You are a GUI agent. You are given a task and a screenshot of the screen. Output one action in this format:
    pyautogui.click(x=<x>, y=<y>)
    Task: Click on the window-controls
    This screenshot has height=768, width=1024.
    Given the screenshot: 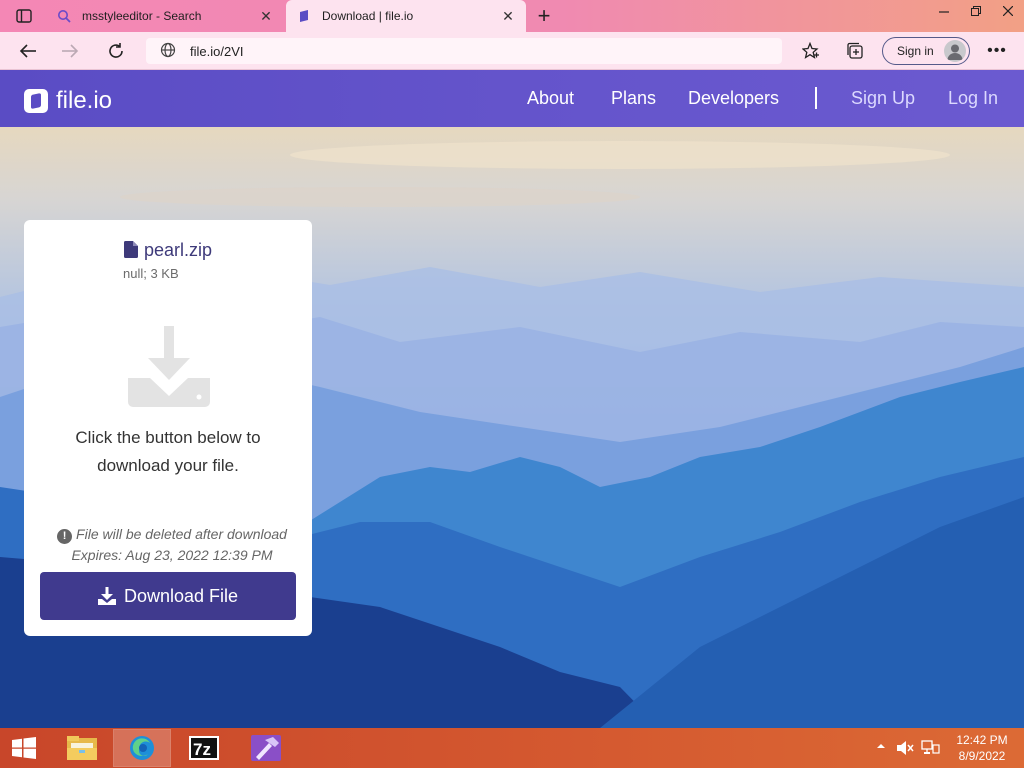 What is the action you would take?
    pyautogui.click(x=976, y=12)
    